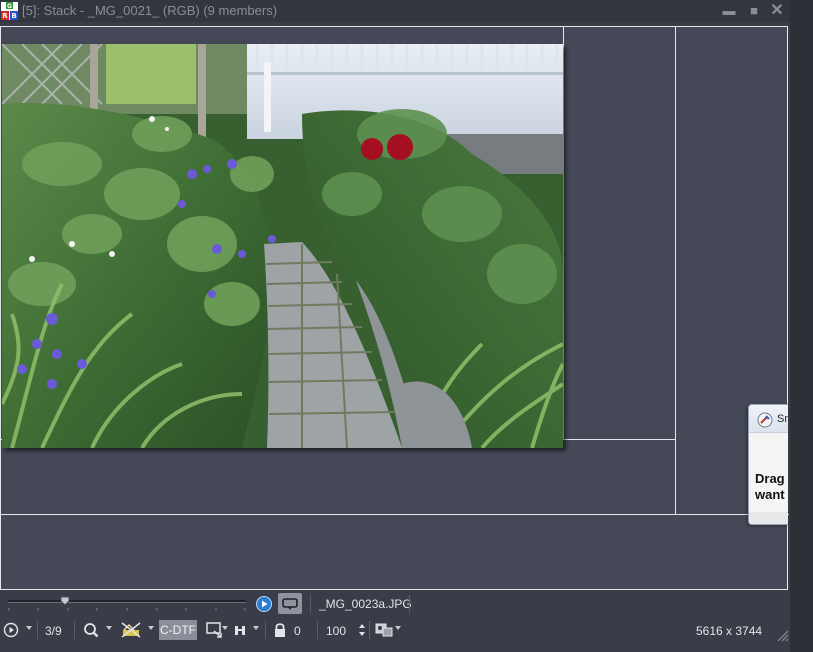  Describe the element at coordinates (131, 630) in the screenshot. I see `color-correction-off-icon` at that location.